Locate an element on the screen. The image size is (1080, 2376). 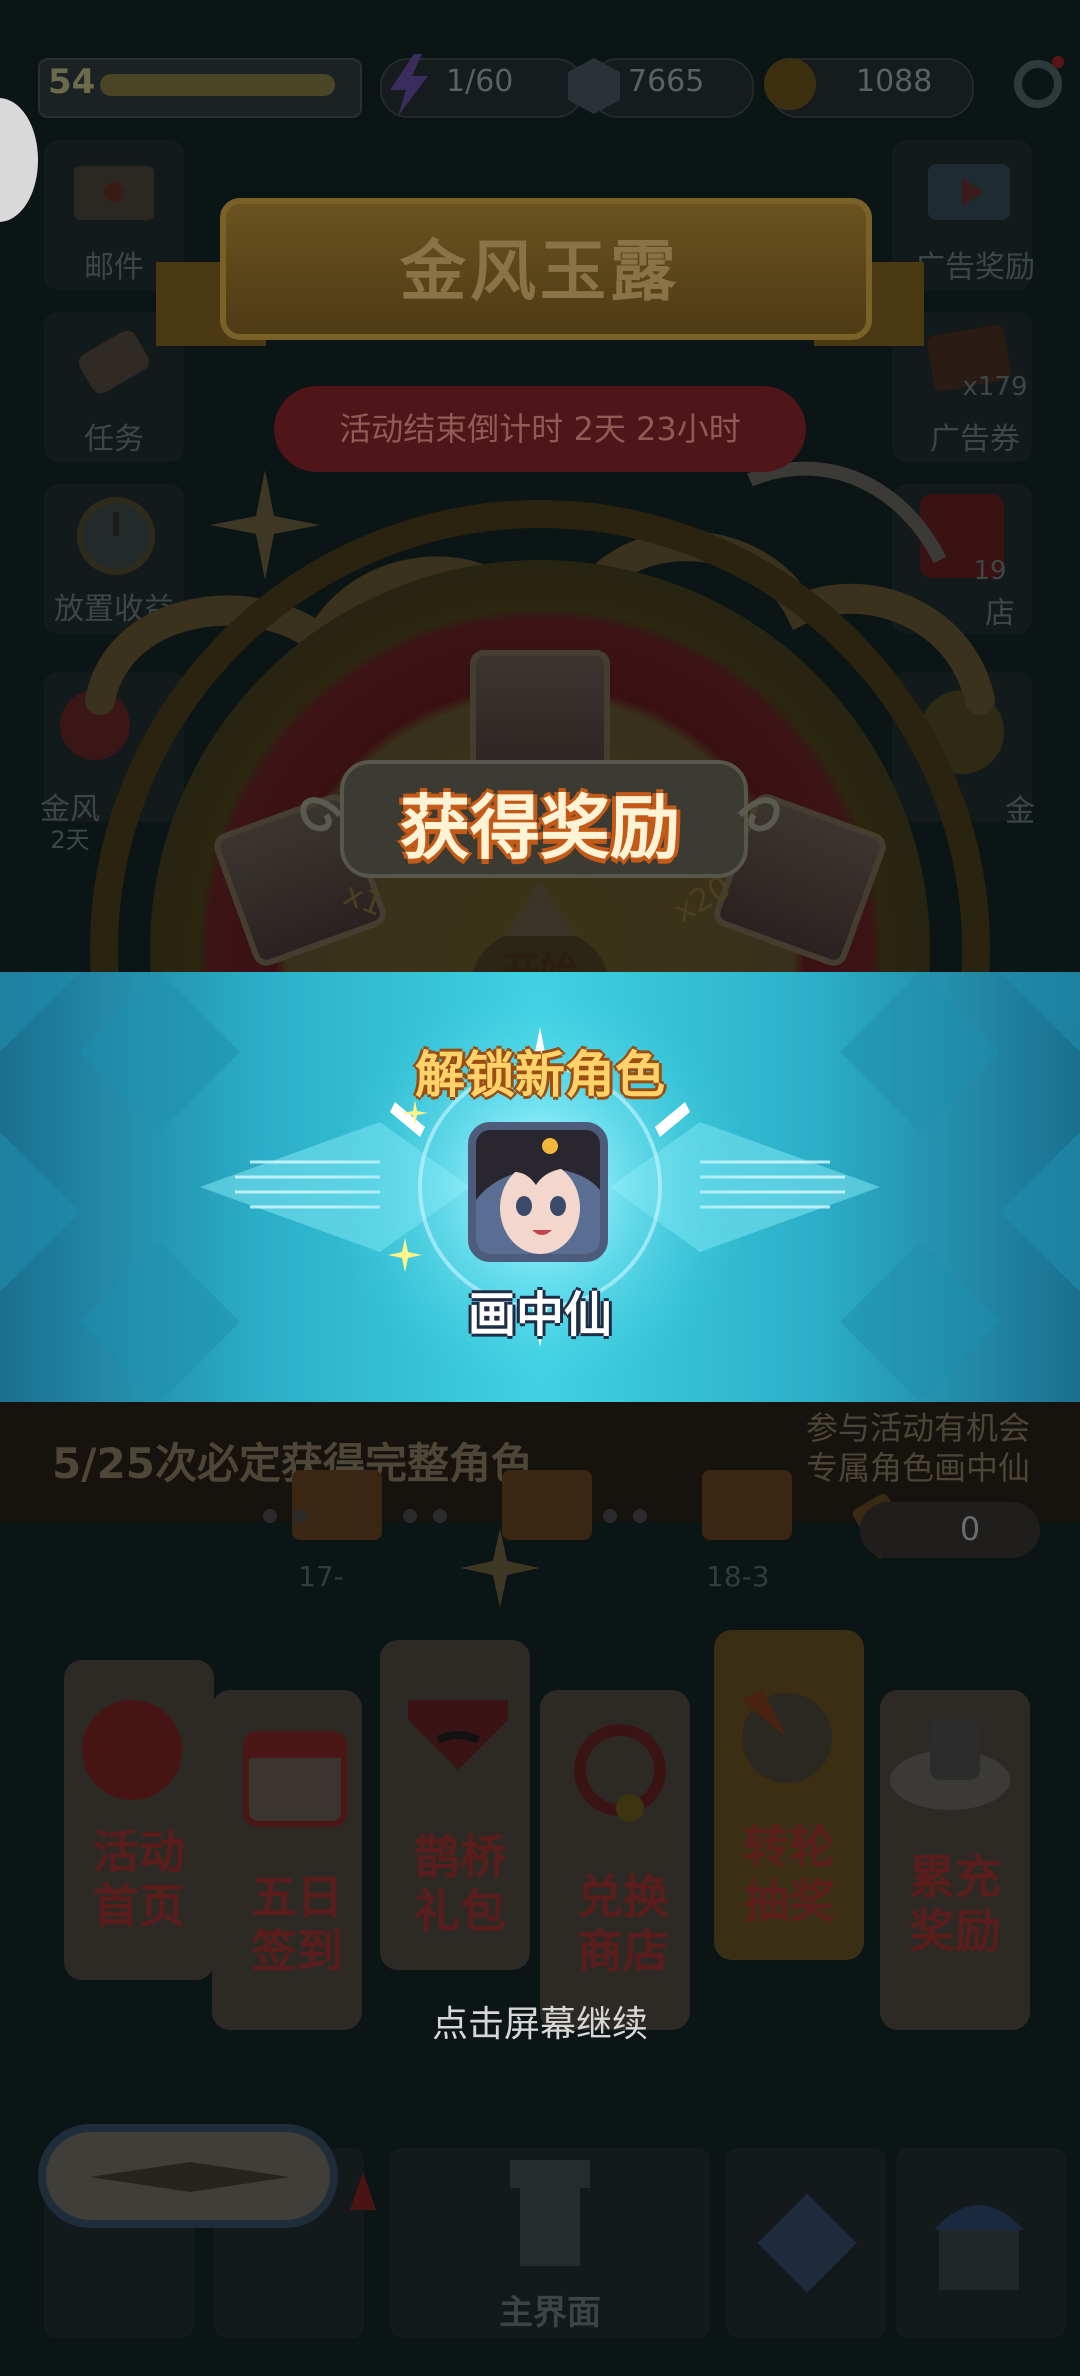
character-portrait is located at coordinates (538, 1192).